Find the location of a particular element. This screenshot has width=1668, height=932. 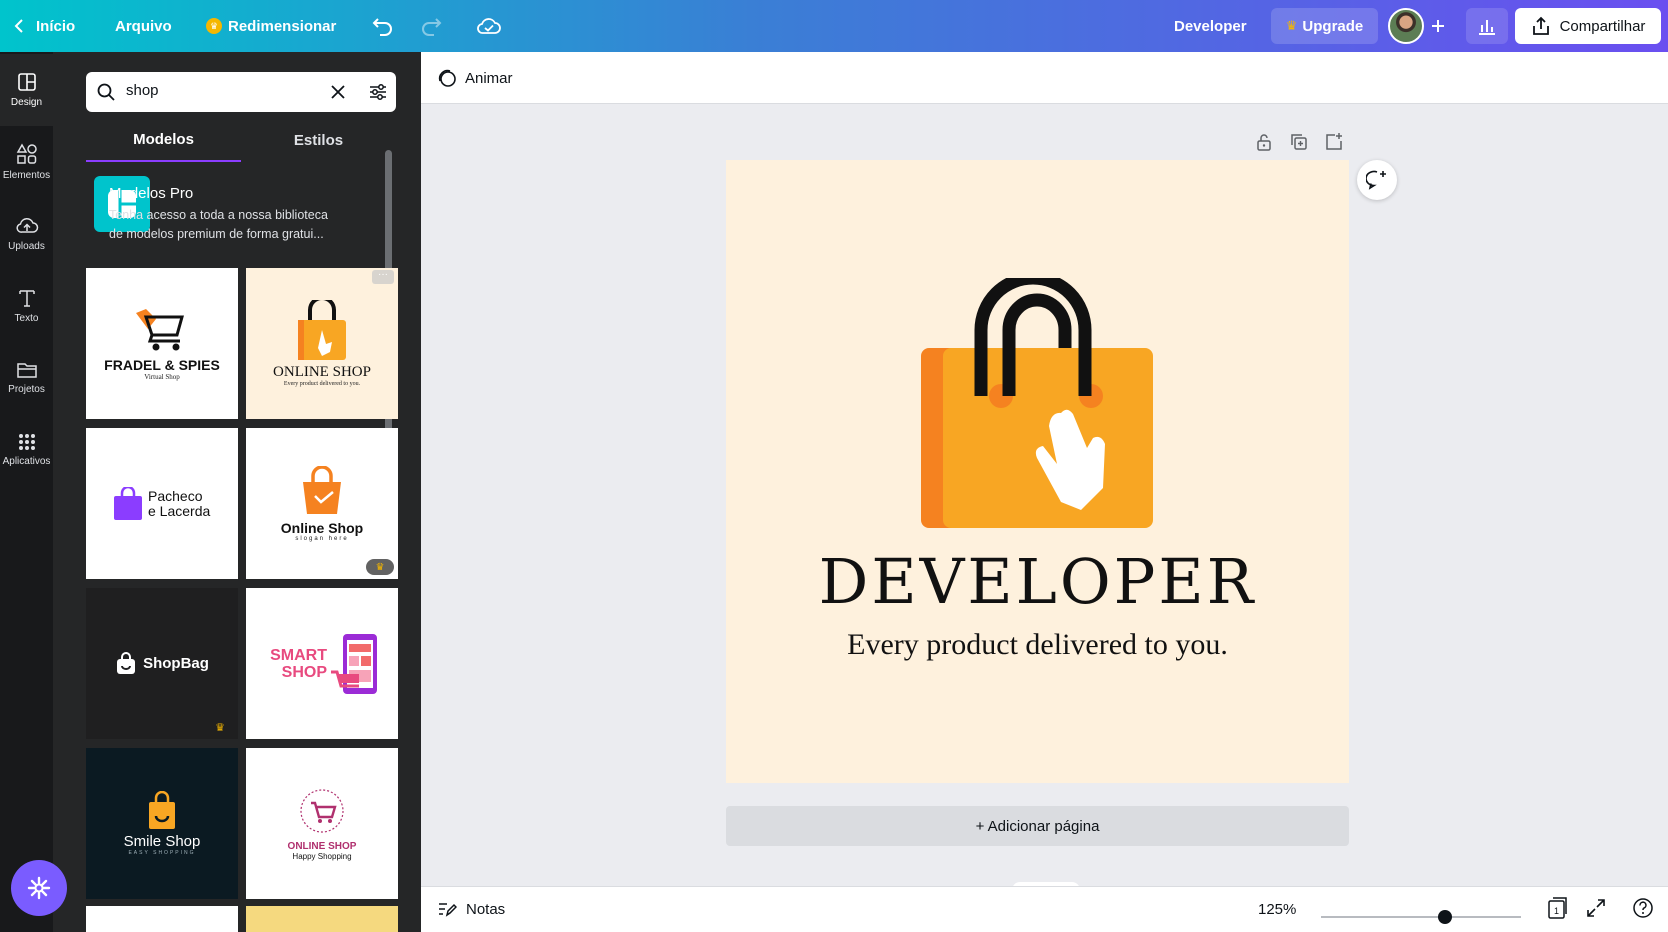

undo-icon is located at coordinates (382, 27).